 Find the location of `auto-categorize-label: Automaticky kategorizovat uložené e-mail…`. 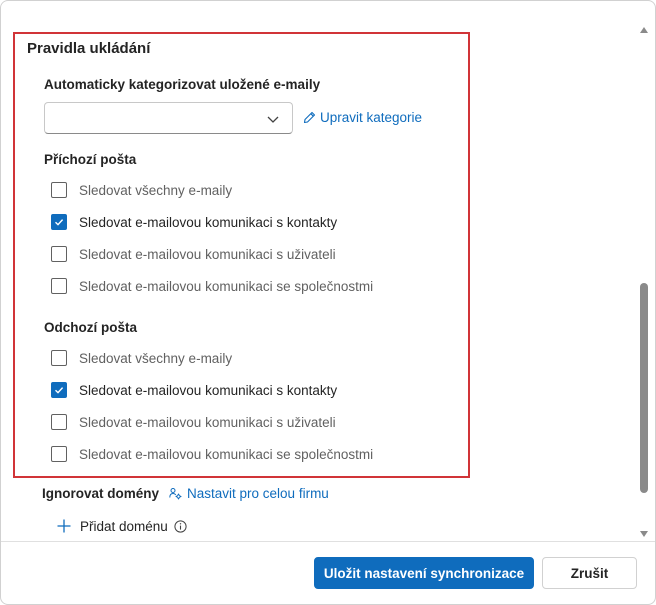

auto-categorize-label: Automaticky kategorizovat uložené e-mail… is located at coordinates (182, 84).